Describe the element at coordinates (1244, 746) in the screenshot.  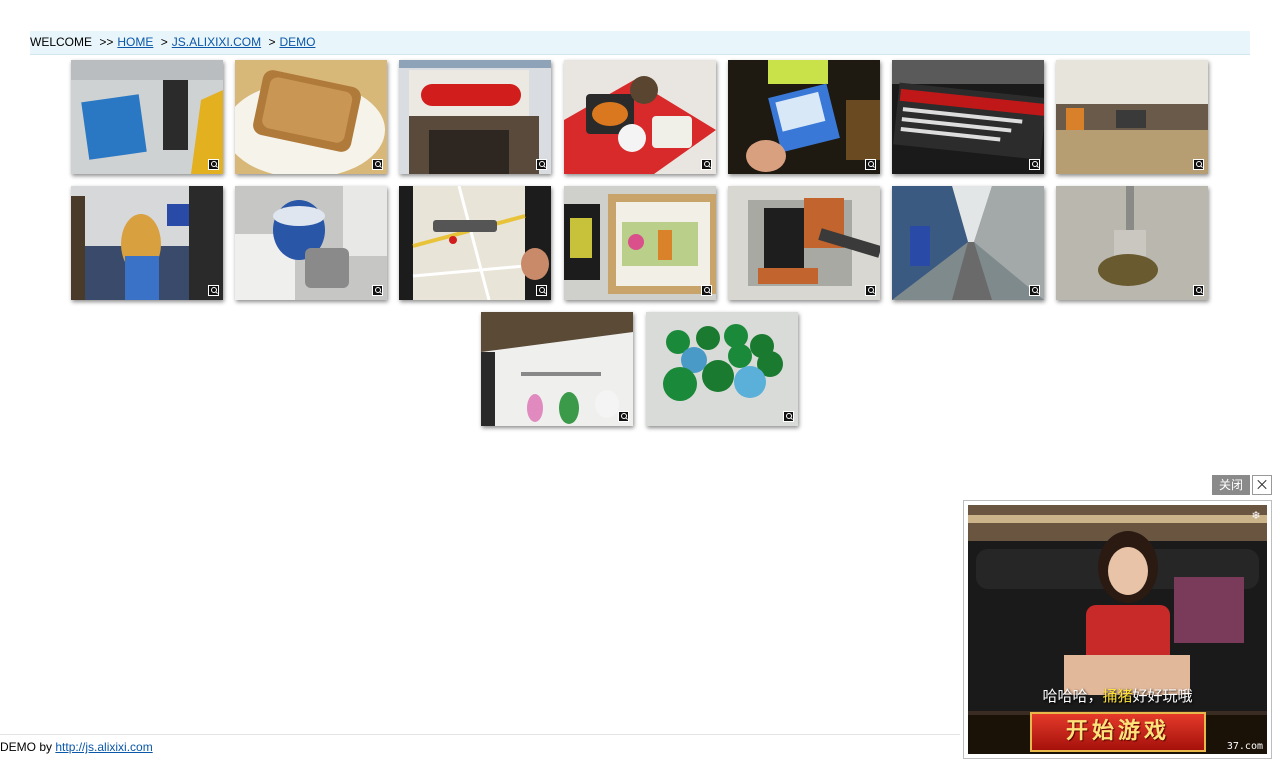
I see `ad-brand: 37.com` at that location.